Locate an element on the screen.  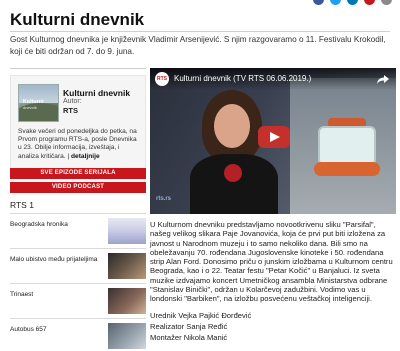
show-more-link: detaljnije is located at coordinates (85, 156).